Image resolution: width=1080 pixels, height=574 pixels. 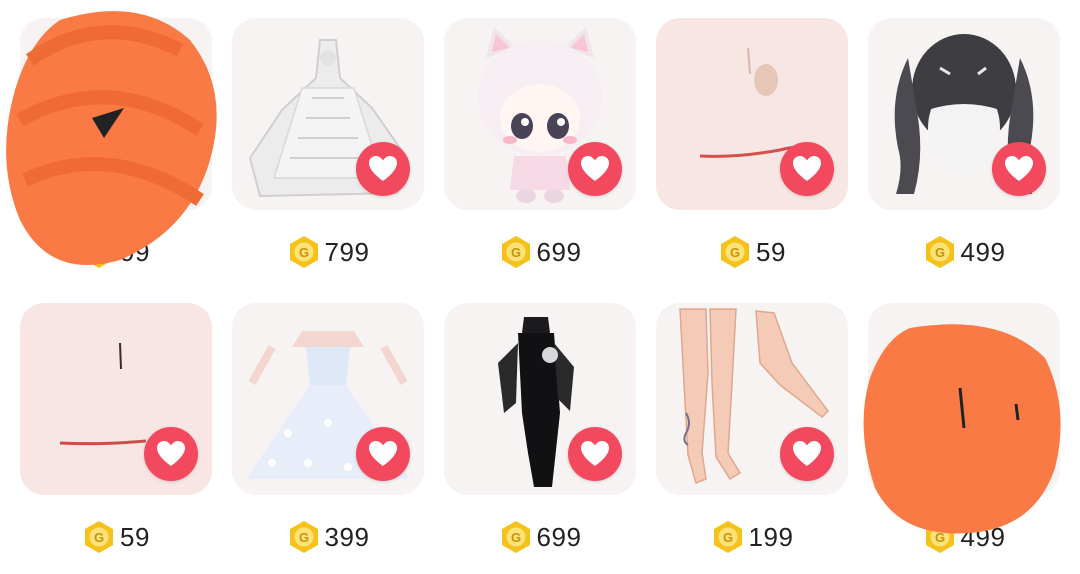 I want to click on shop-item: G 399, so click(x=328, y=433).